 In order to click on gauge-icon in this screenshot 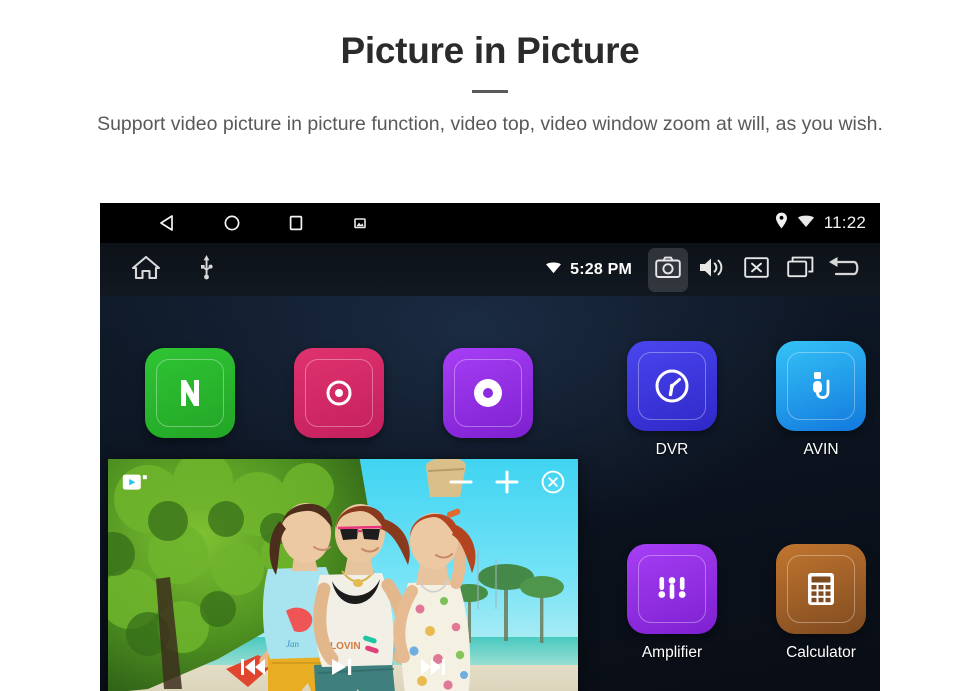, I will do `click(672, 386)`.